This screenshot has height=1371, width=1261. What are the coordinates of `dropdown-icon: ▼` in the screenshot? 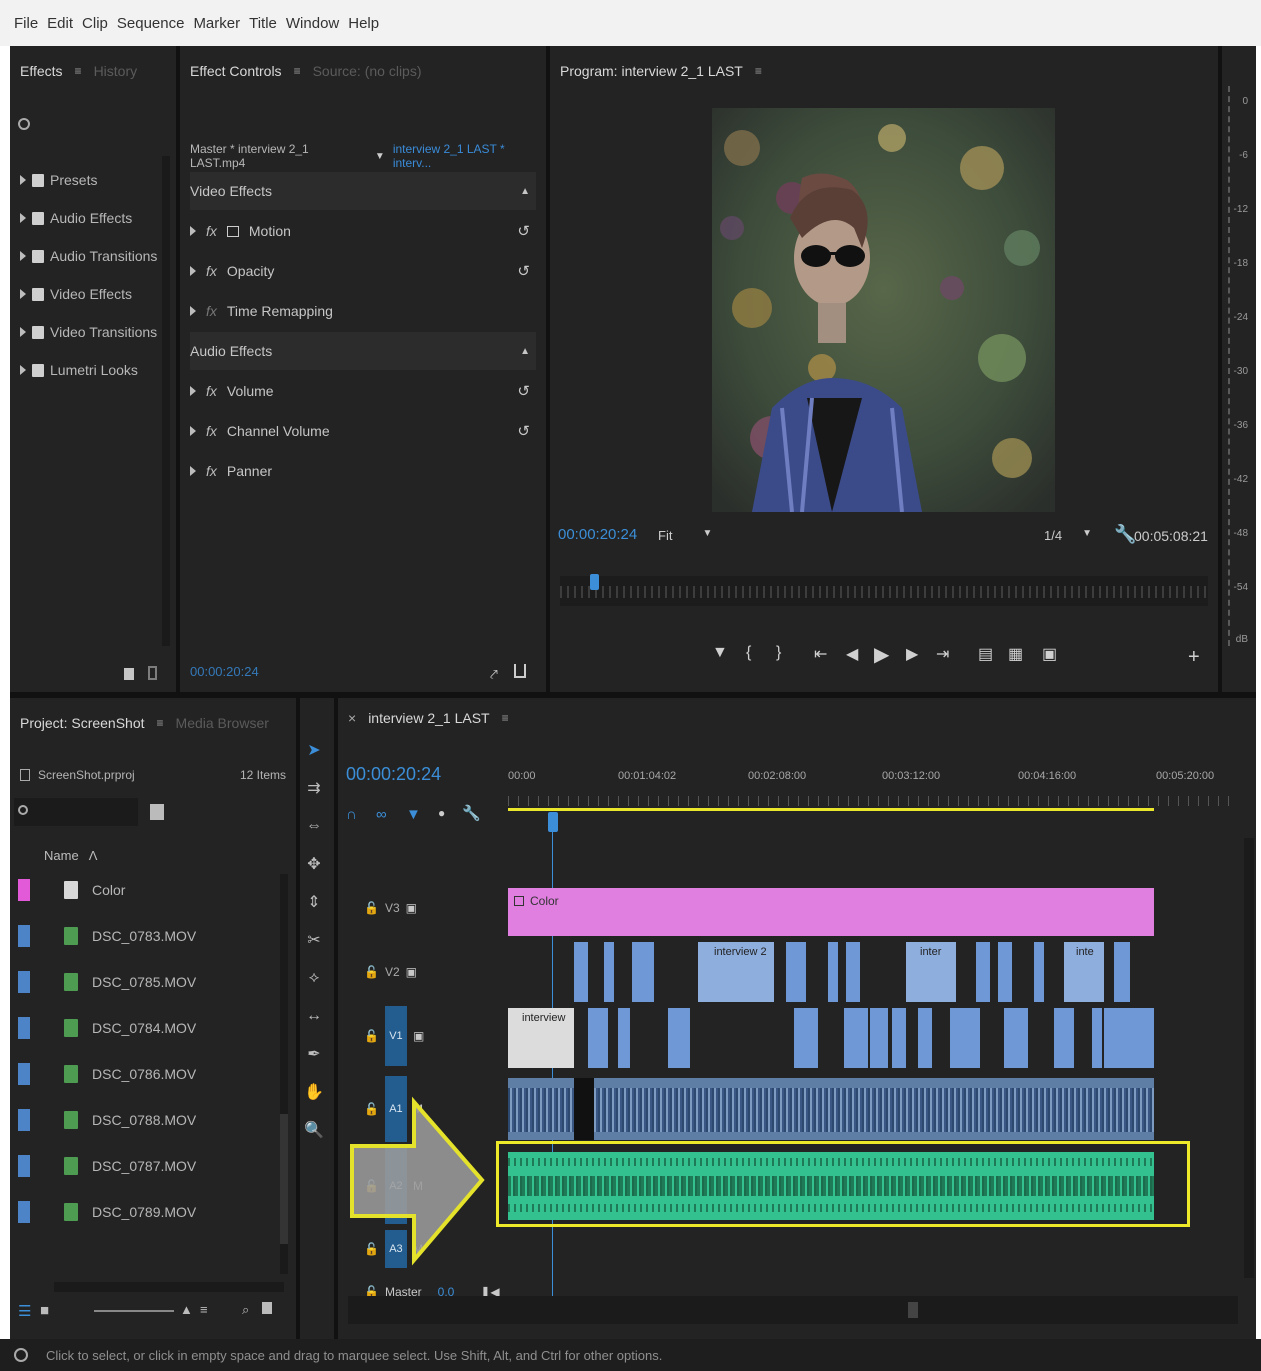 It's located at (380, 156).